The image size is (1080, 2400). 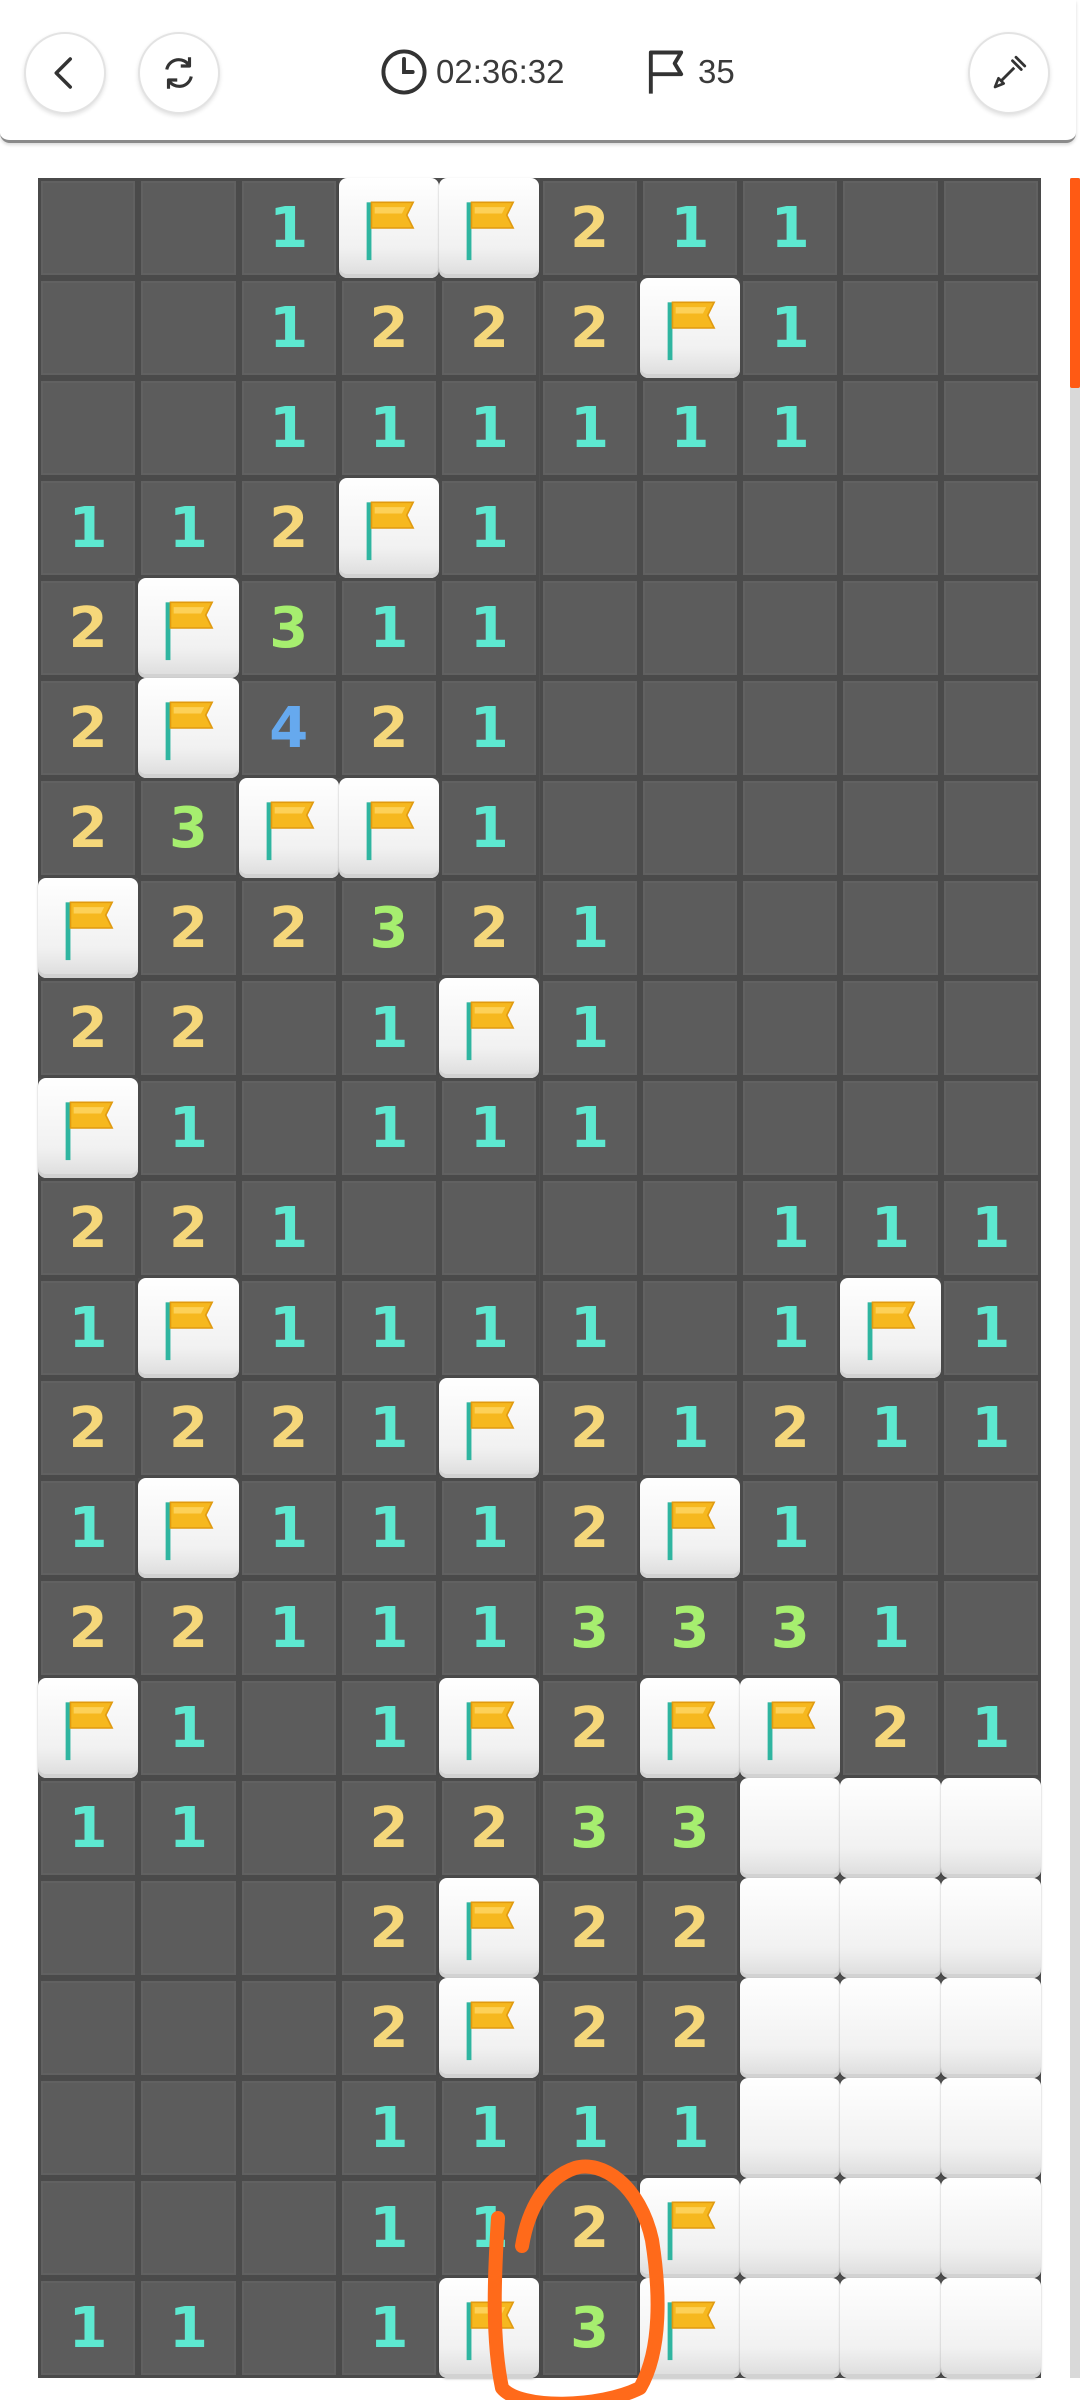 What do you see at coordinates (1075, 283) in the screenshot?
I see `scrollbar-thumb` at bounding box center [1075, 283].